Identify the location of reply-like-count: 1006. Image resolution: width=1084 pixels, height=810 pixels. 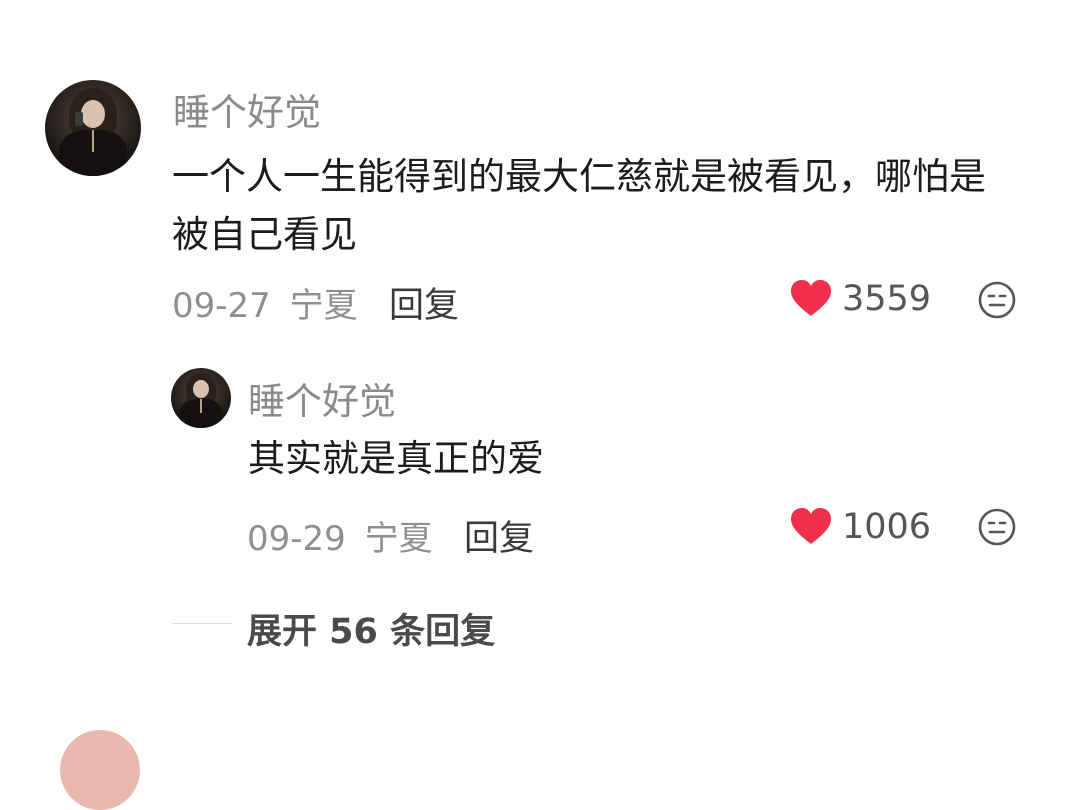
(887, 527).